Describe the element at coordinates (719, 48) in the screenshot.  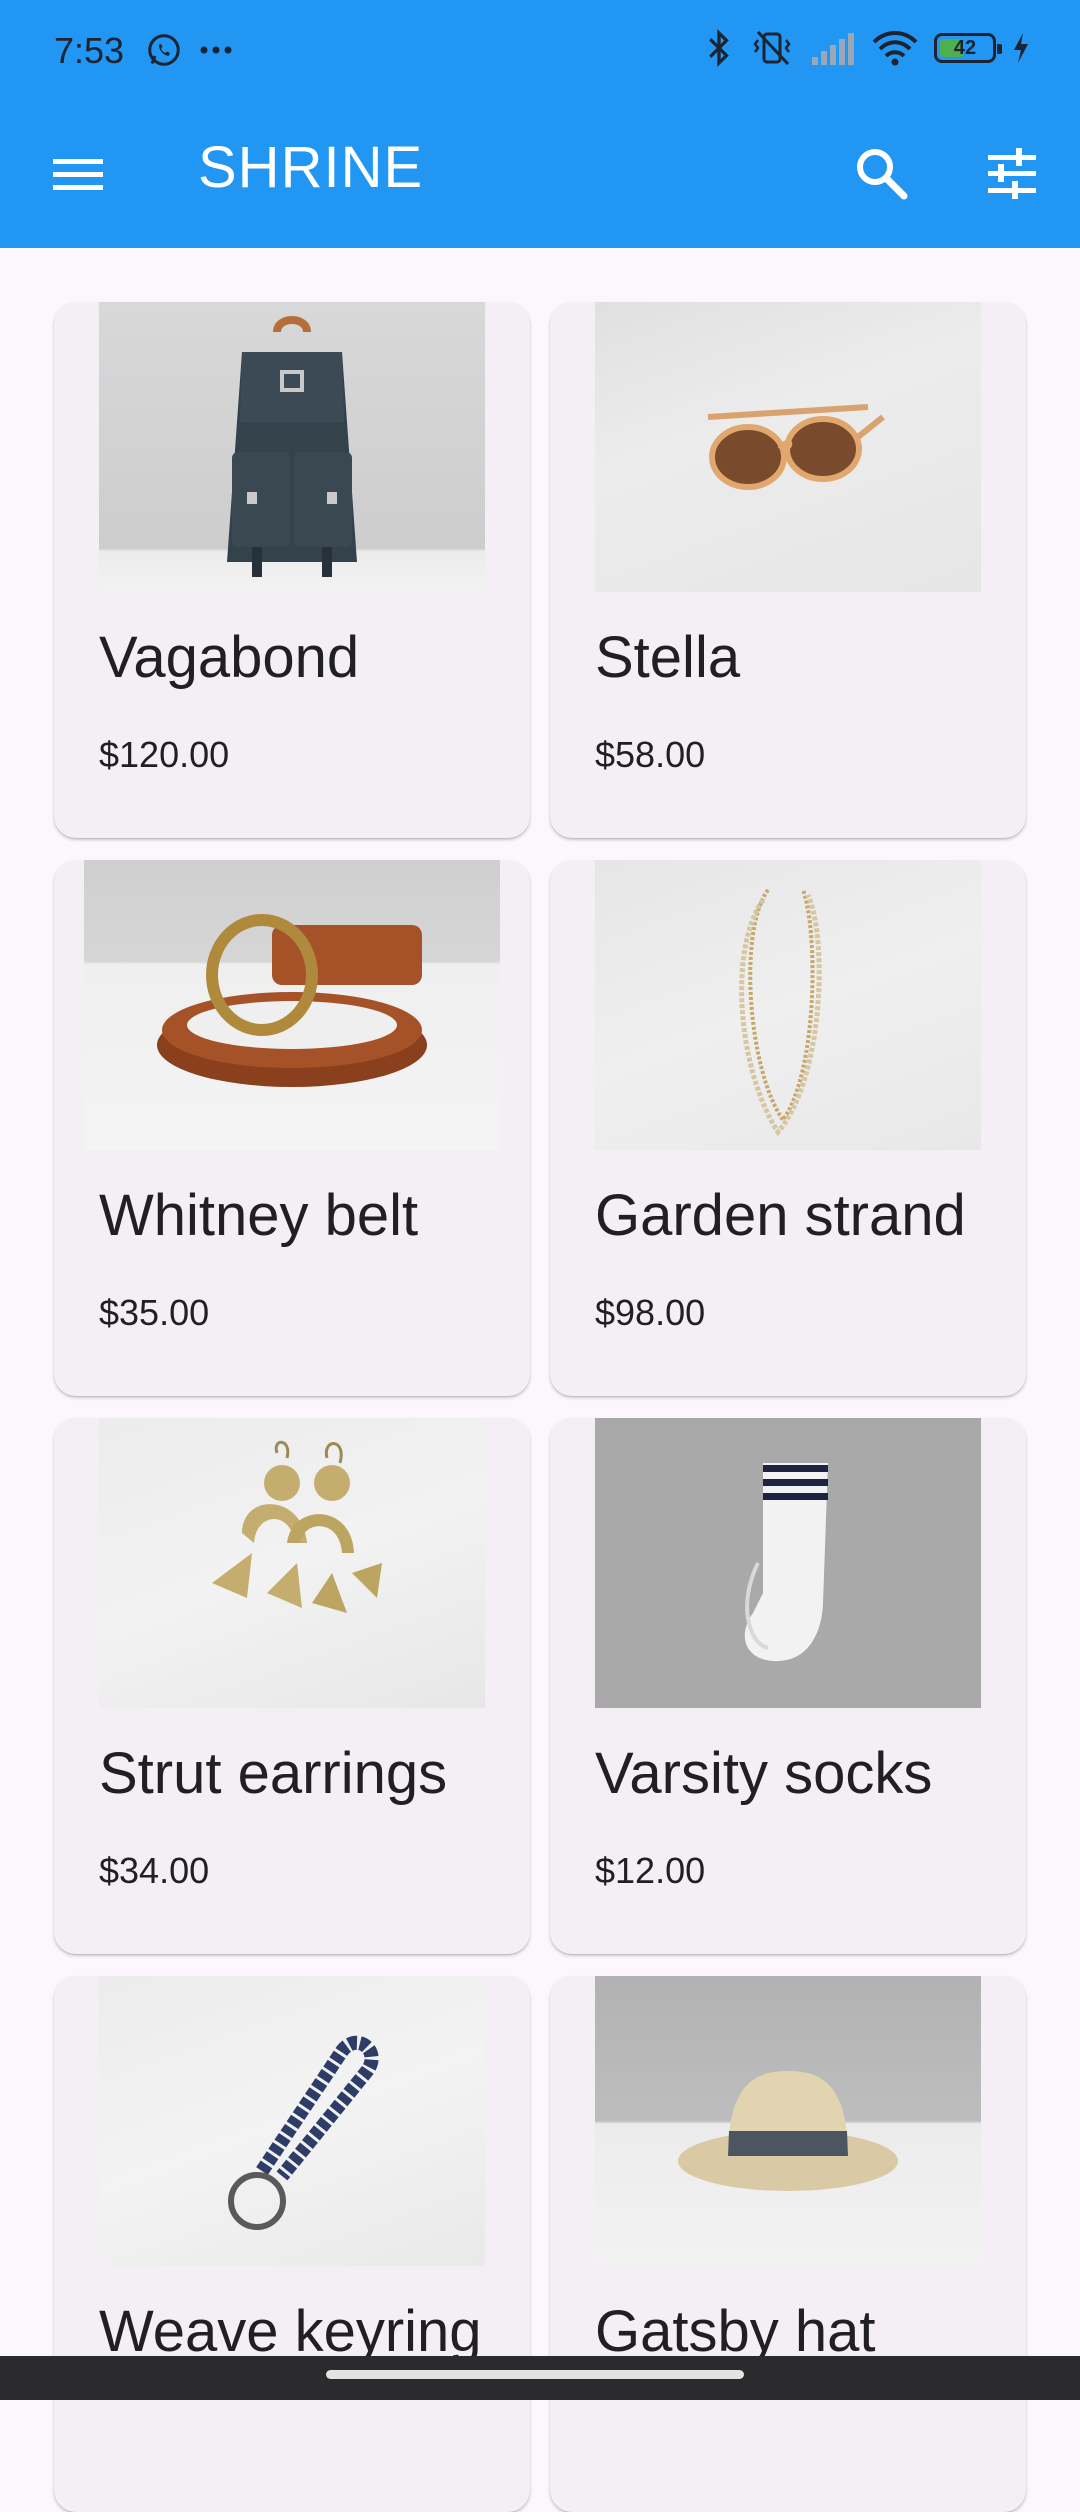
I see `bluetooth-icon` at that location.